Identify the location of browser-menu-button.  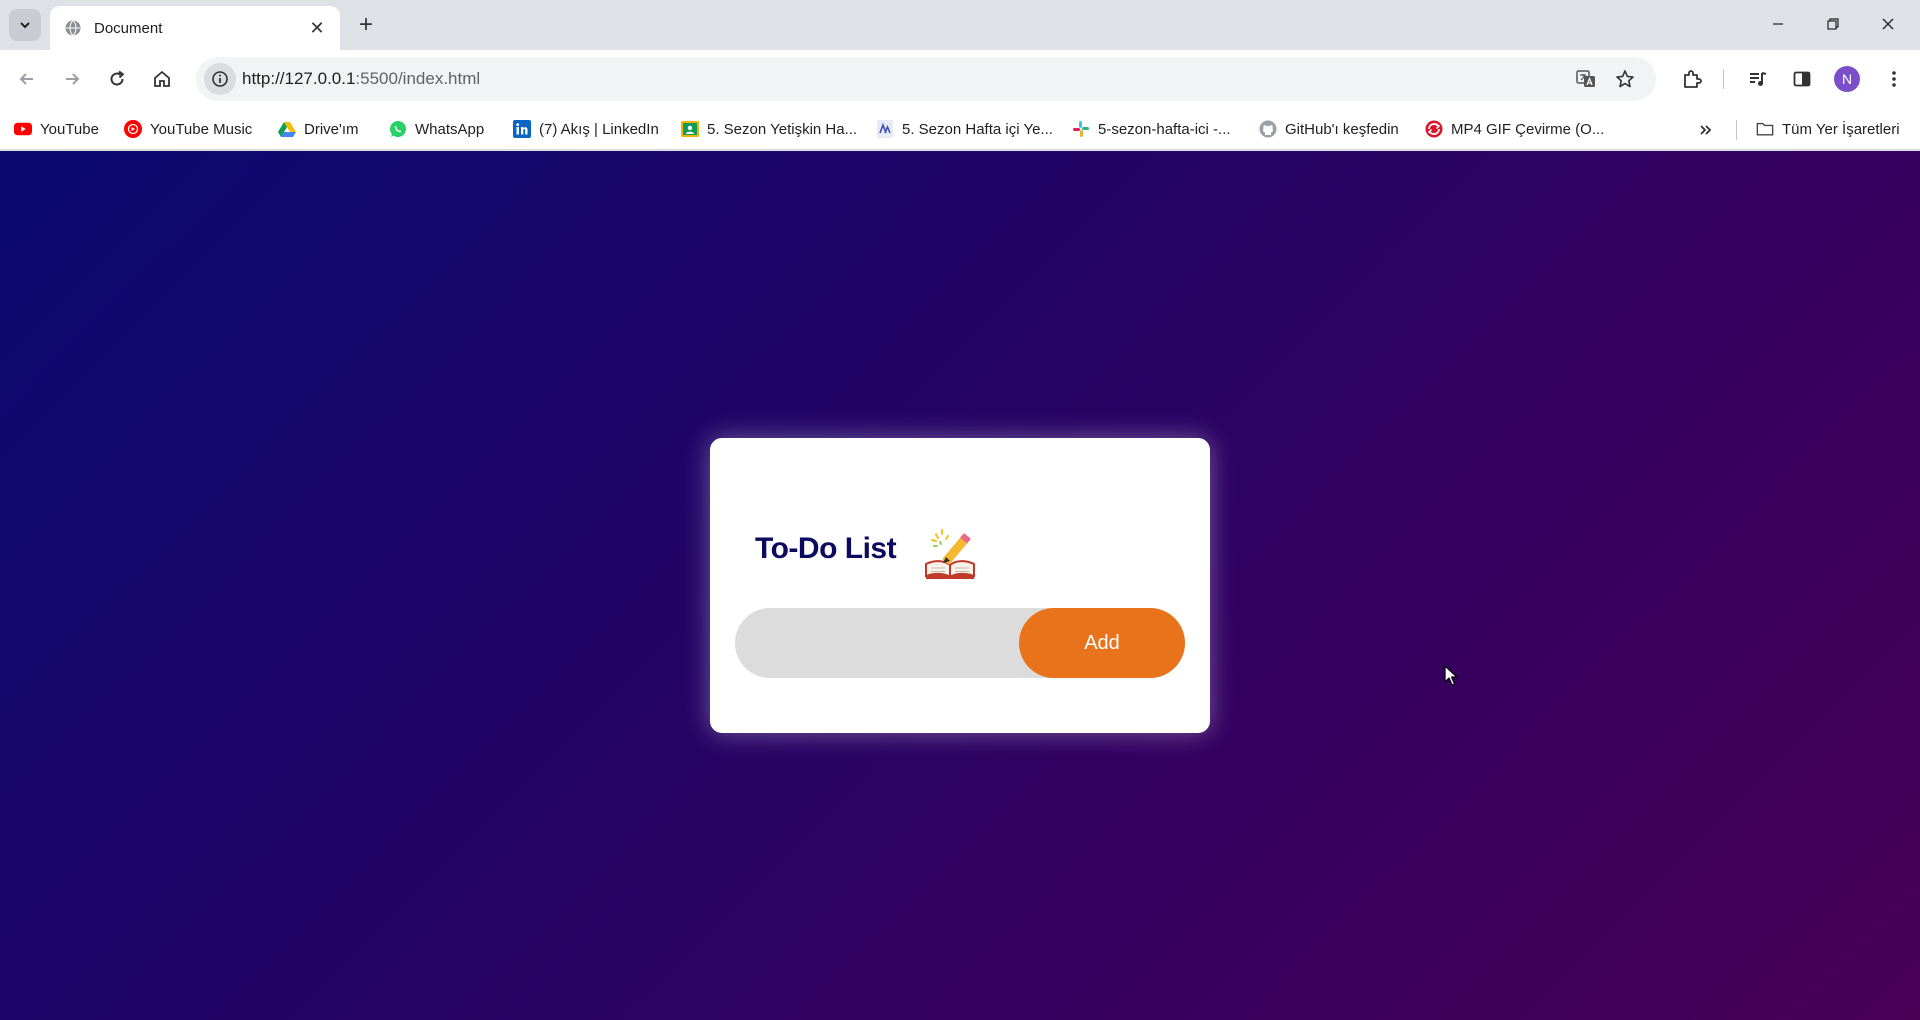
(1894, 79).